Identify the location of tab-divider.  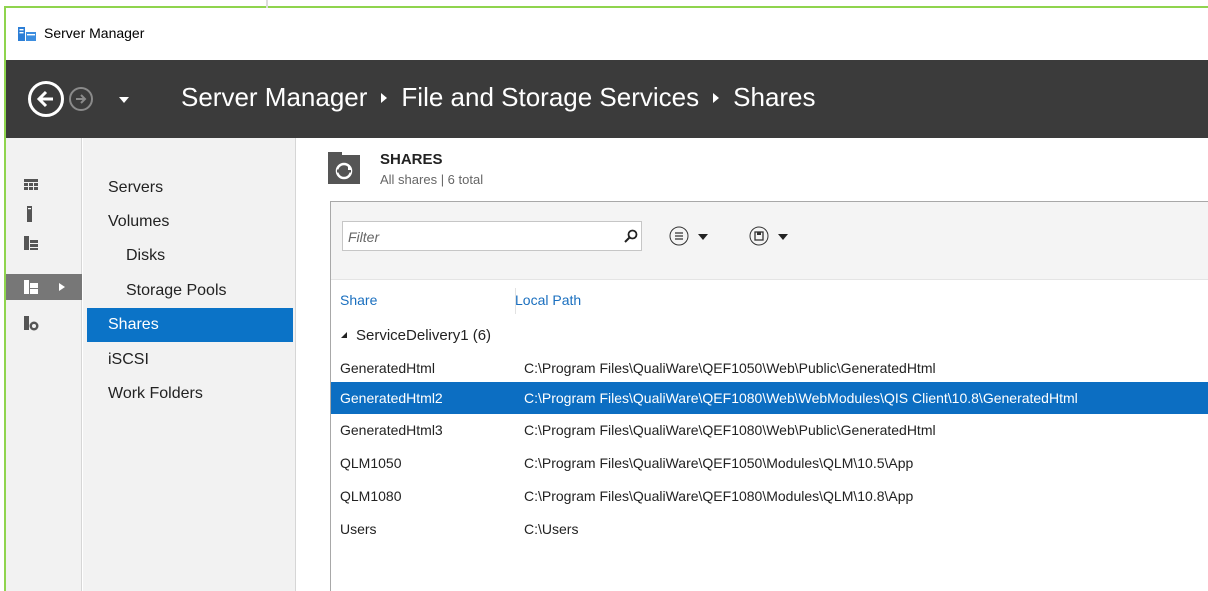
(267, 4).